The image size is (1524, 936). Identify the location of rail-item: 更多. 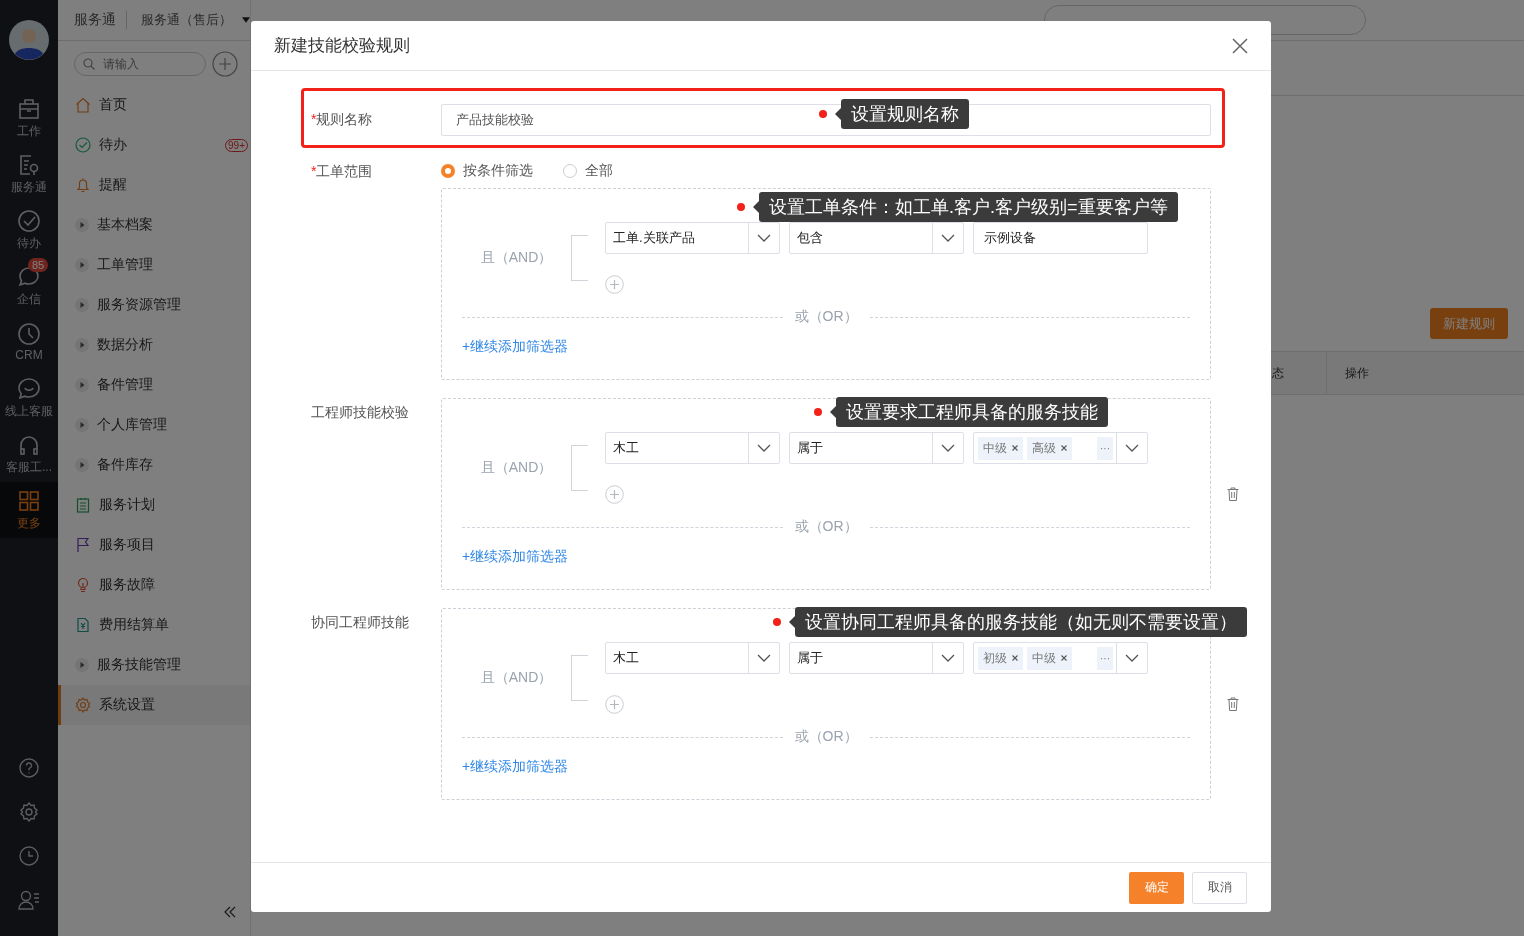
(29, 510).